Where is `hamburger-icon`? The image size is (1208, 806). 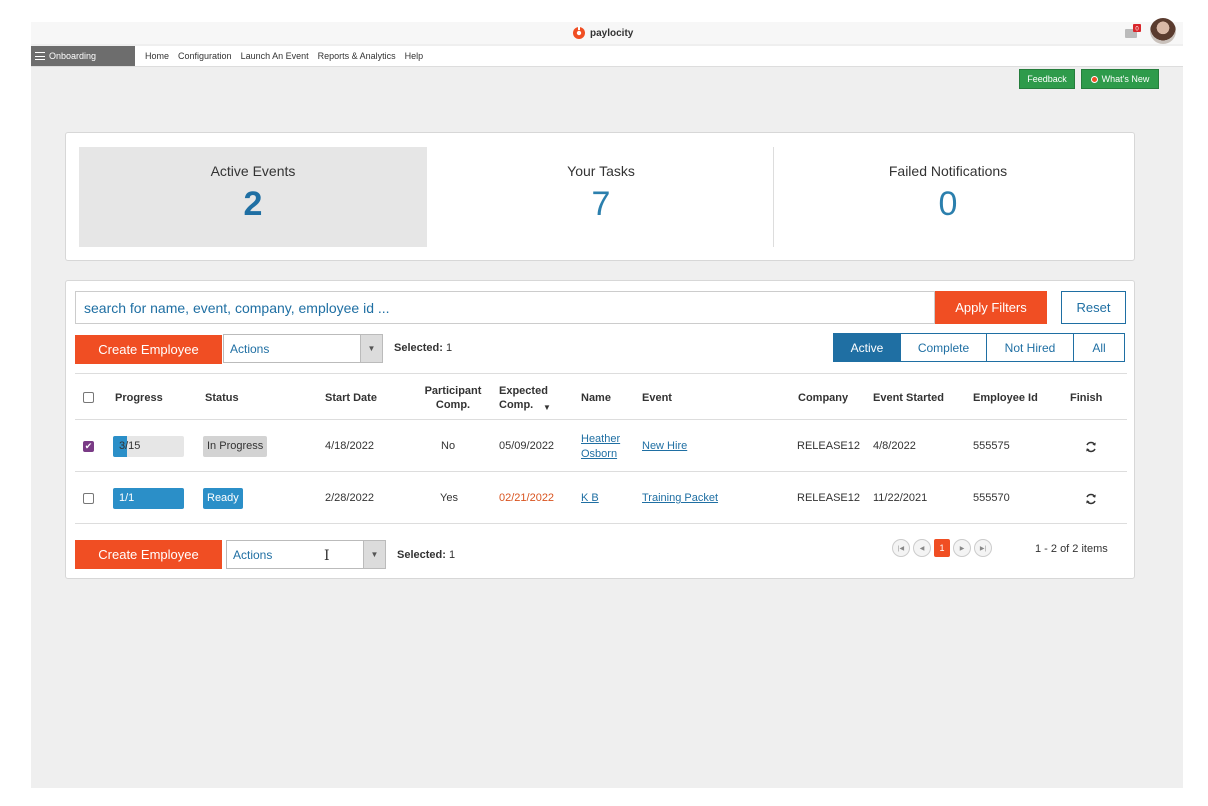 hamburger-icon is located at coordinates (40, 56).